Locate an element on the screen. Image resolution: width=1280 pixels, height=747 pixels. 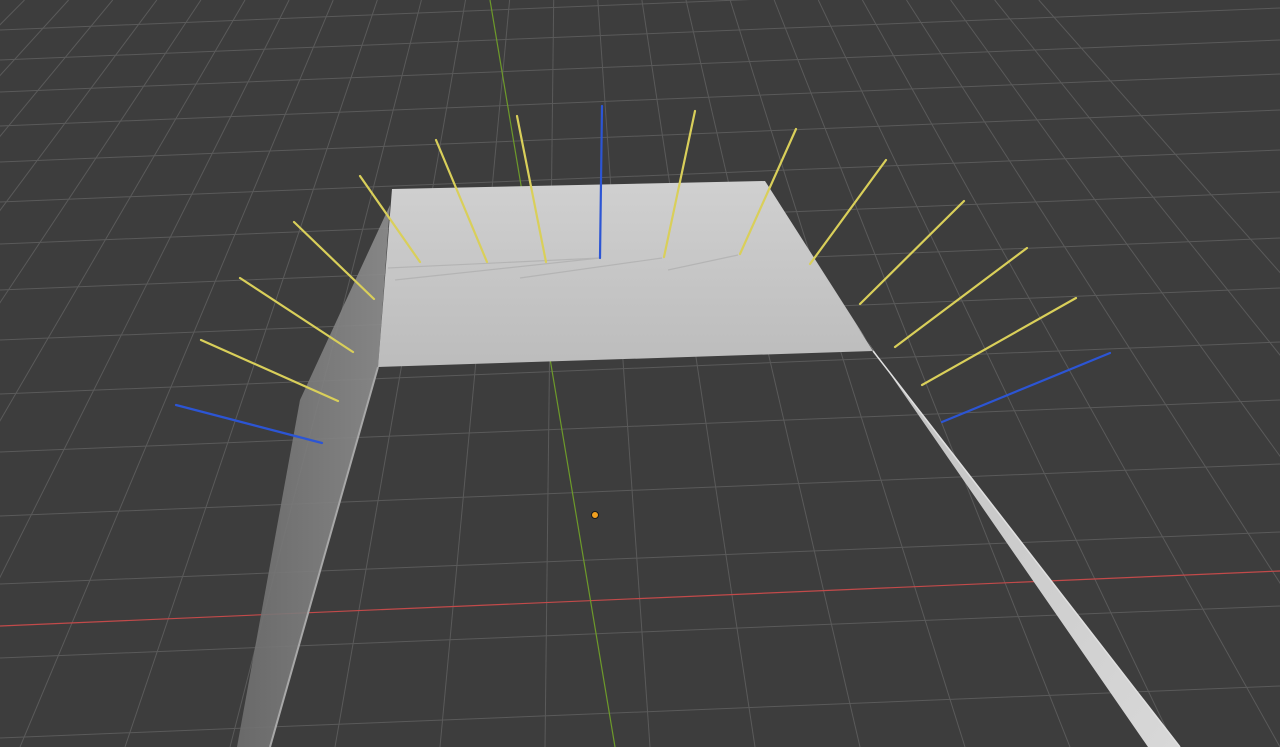
selected-normal-line is located at coordinates (1026, 387).